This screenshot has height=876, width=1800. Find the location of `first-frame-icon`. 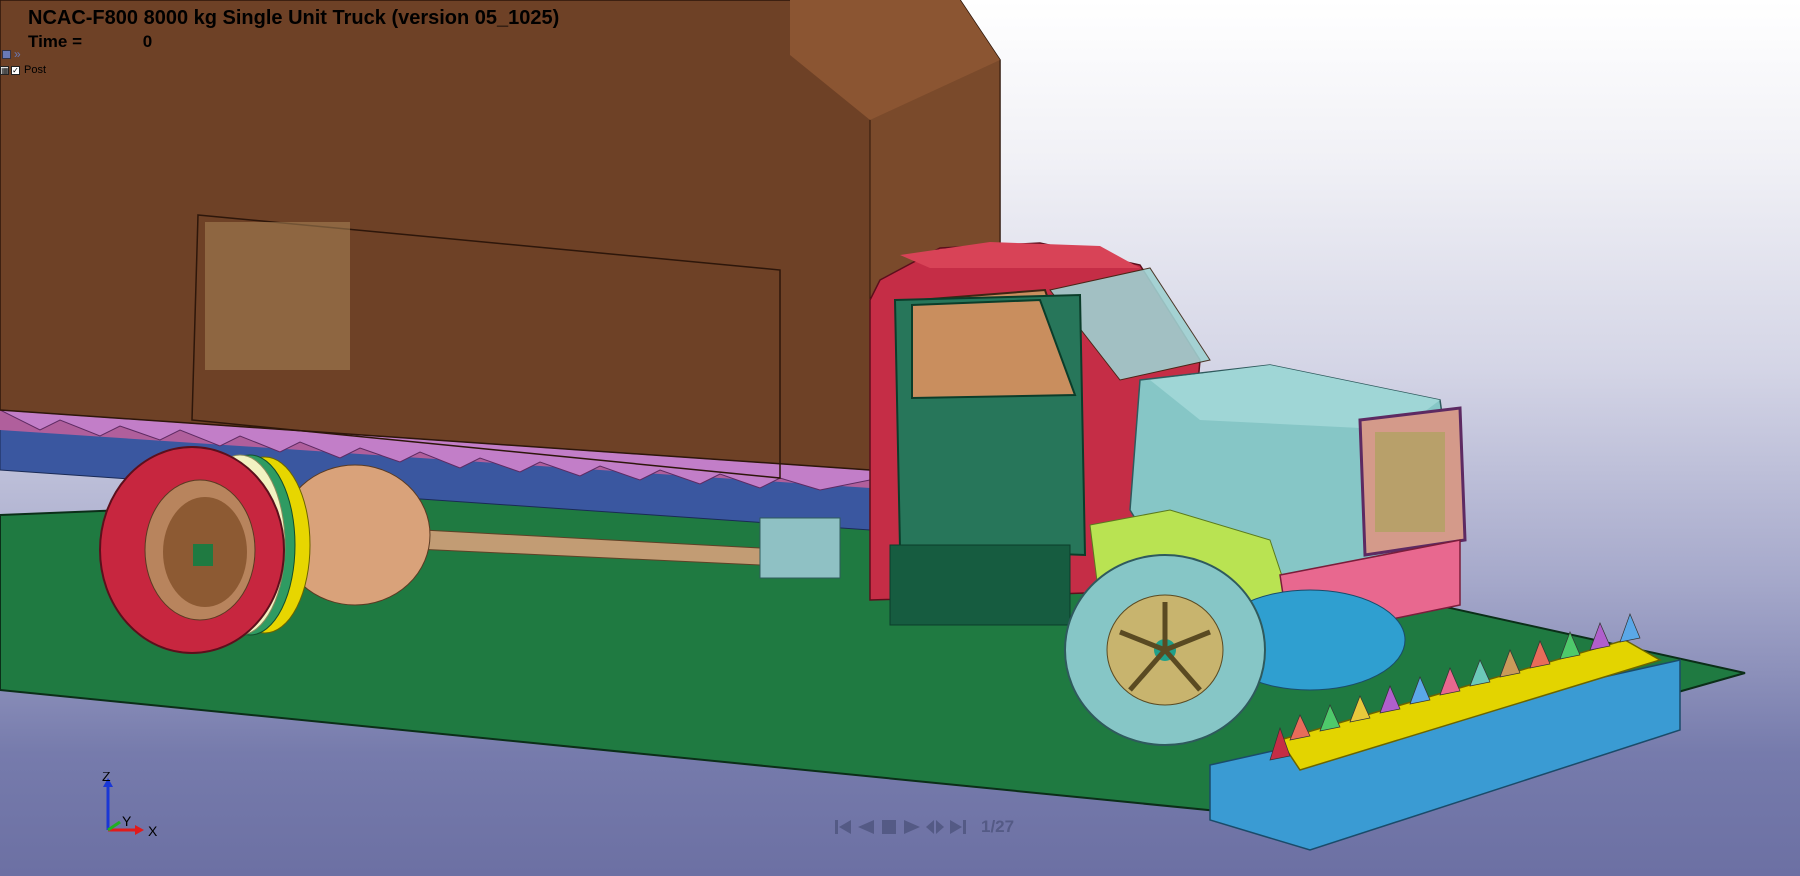

first-frame-icon is located at coordinates (843, 827).